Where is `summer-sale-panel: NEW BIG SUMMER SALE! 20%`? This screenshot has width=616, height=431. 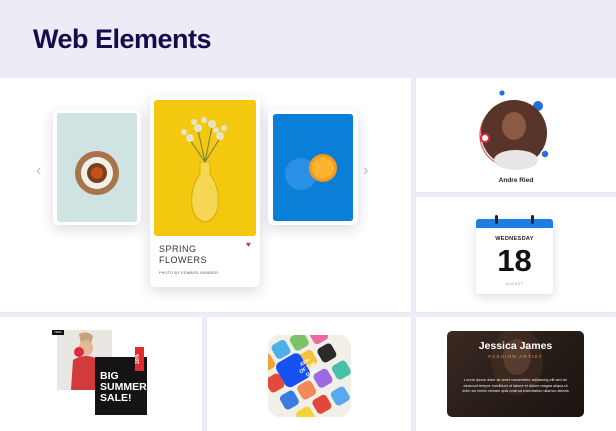
summer-sale-panel: NEW BIG SUMMER SALE! 20% is located at coordinates (101, 374).